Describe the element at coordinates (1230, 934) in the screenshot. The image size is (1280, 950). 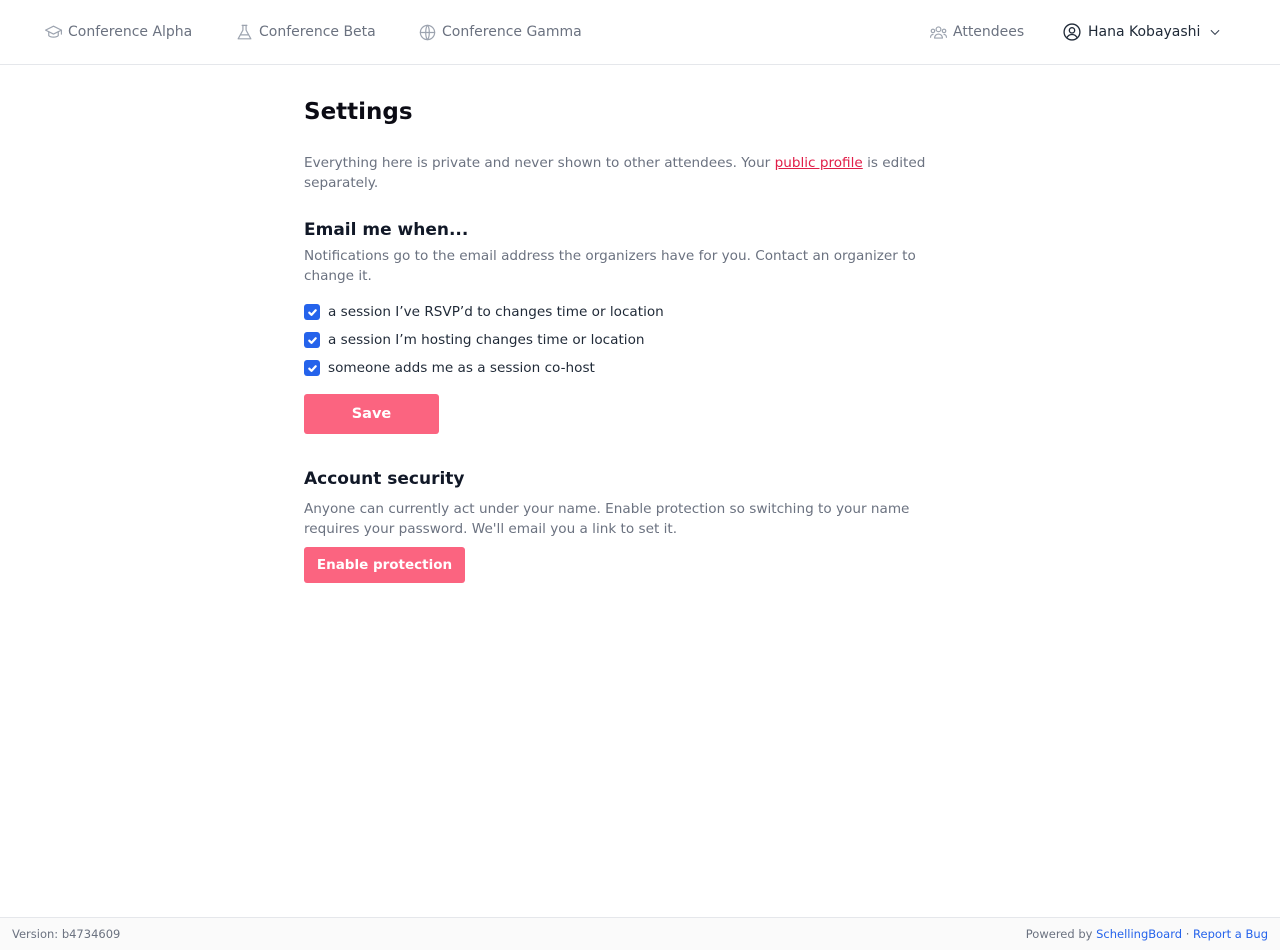
I see `report-bug-link: Report a Bug` at that location.